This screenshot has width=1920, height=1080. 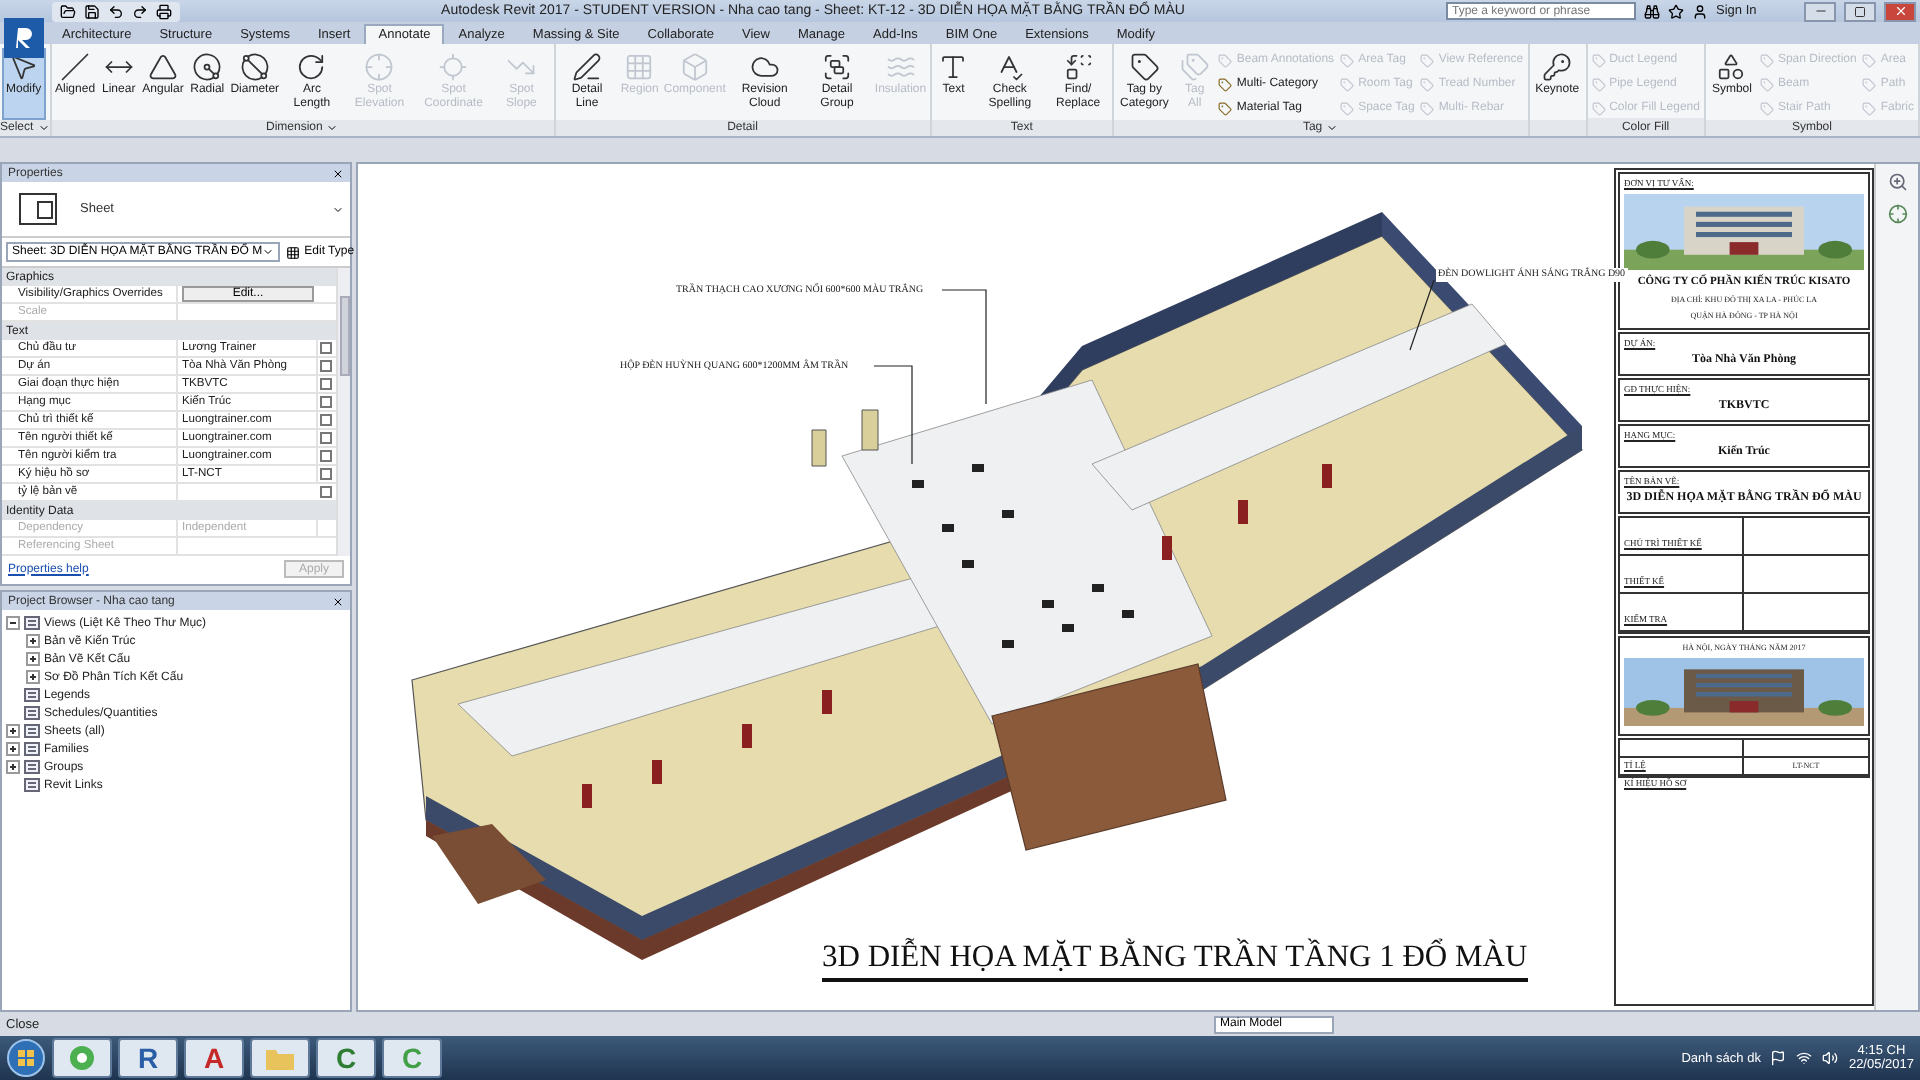 What do you see at coordinates (1175, 961) in the screenshot?
I see `sheet-title: 3D DIỄN HỌA MẶT BẰNG TRẦN TẦNG 1 ĐỔ MÀU` at bounding box center [1175, 961].